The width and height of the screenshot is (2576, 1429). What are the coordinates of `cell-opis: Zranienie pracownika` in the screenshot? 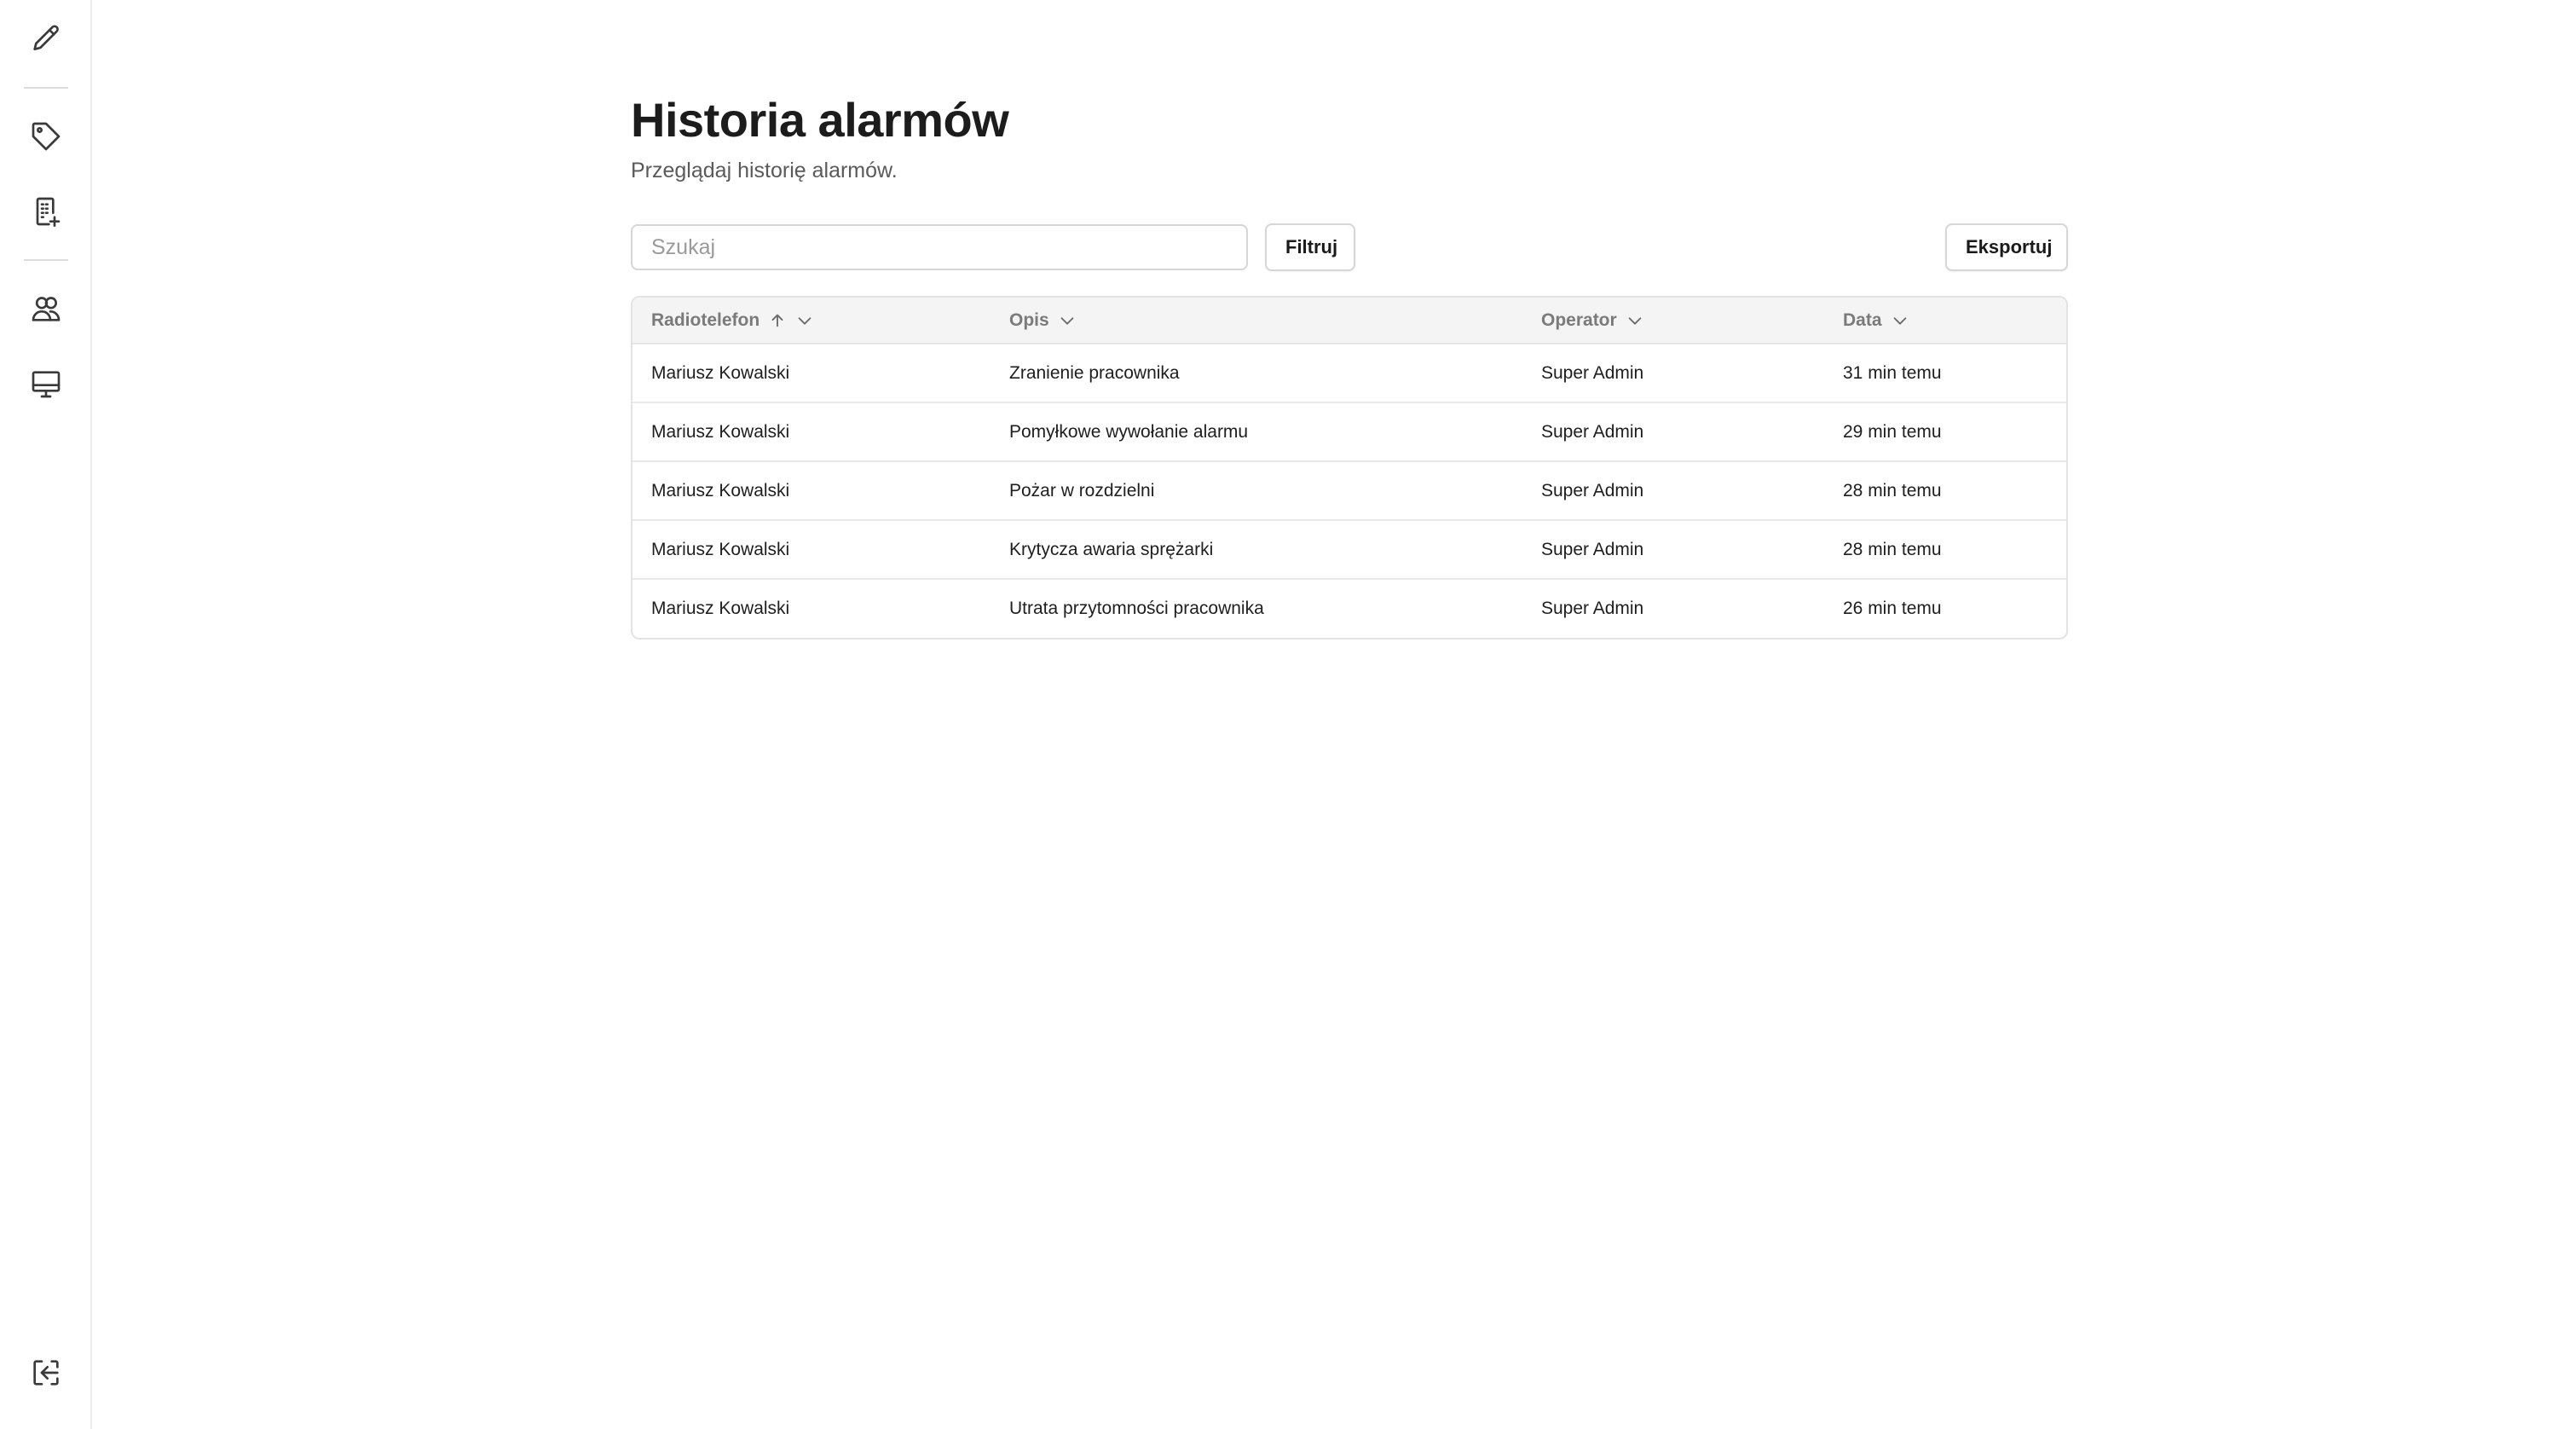 It's located at (1256, 373).